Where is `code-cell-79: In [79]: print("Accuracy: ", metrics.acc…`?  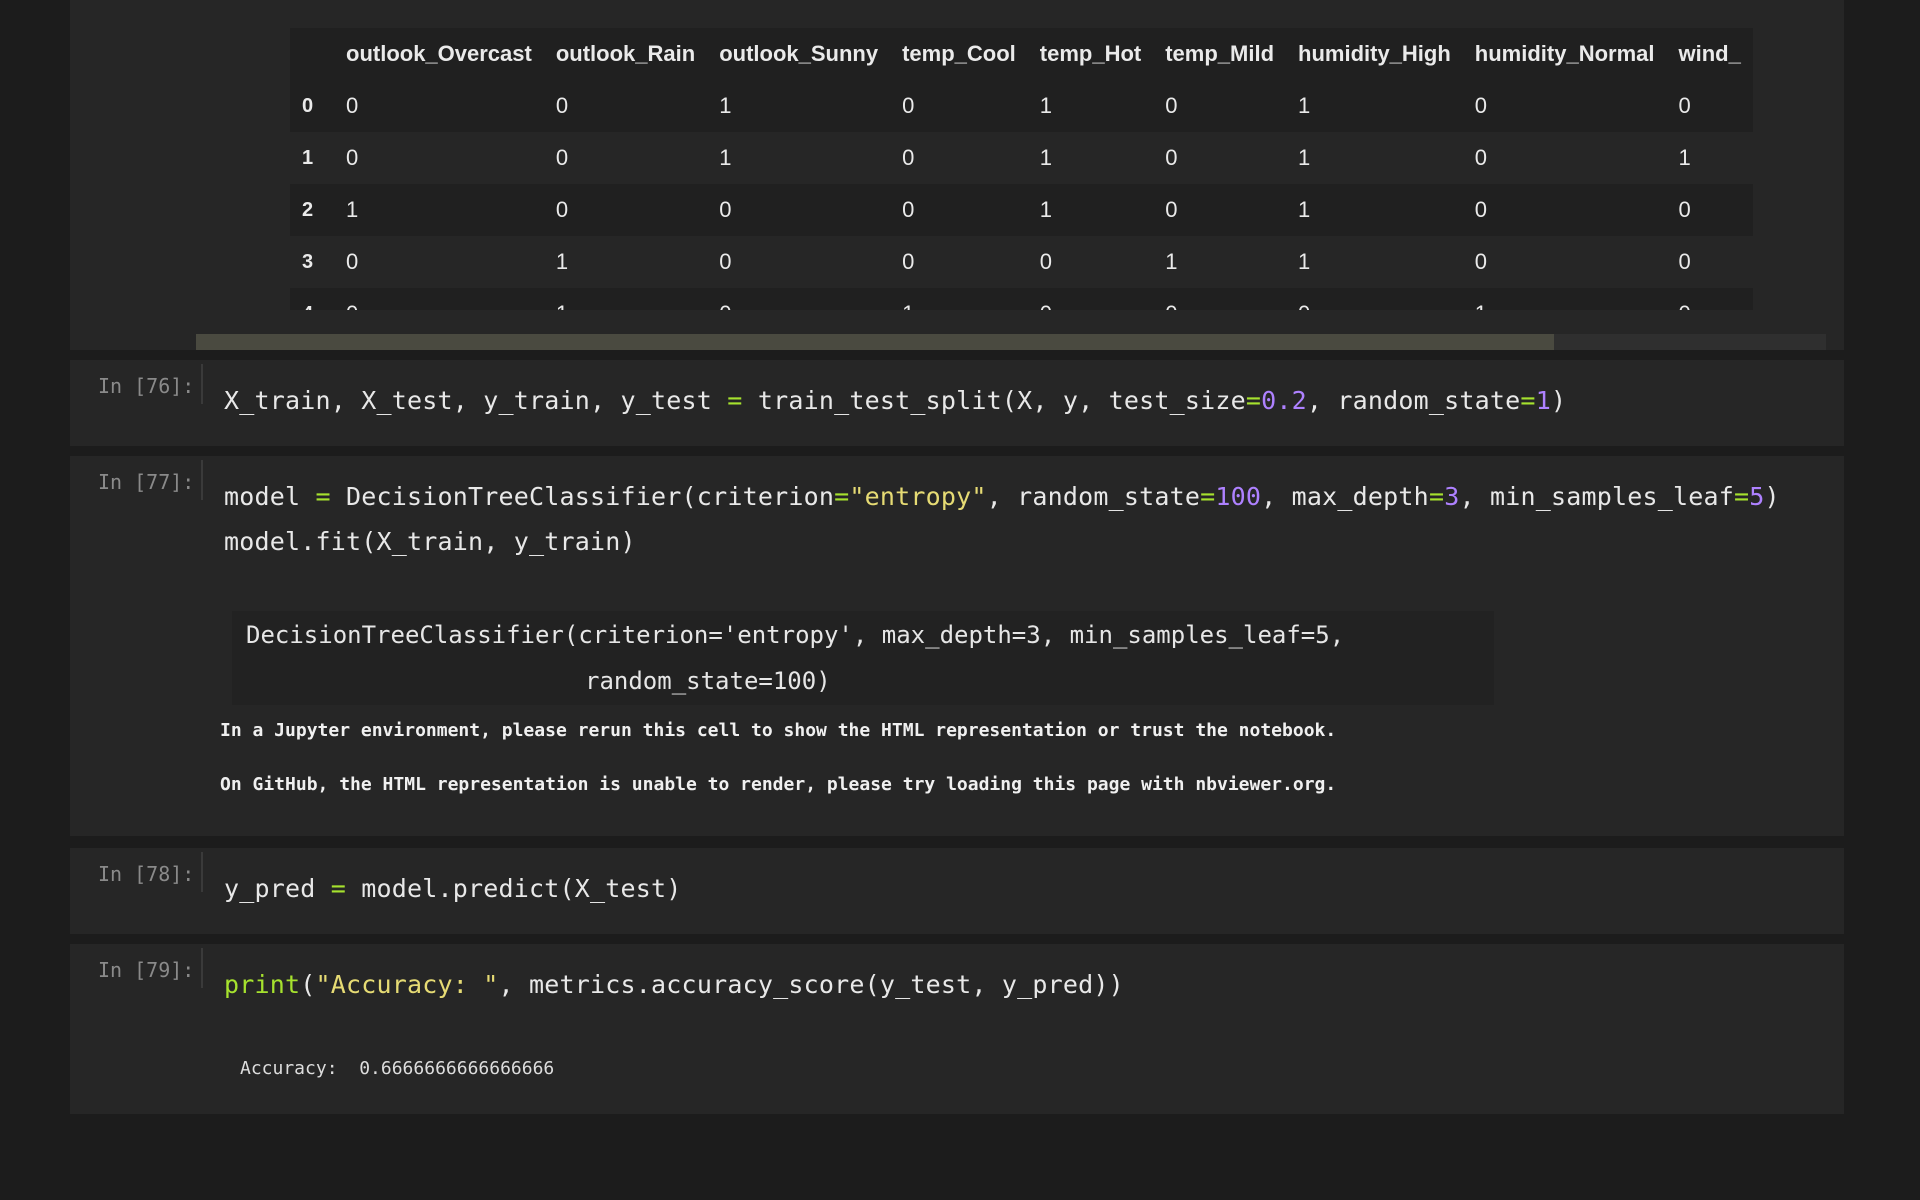
code-cell-79: In [79]: print("Accuracy: ", metrics.acc… is located at coordinates (957, 1029).